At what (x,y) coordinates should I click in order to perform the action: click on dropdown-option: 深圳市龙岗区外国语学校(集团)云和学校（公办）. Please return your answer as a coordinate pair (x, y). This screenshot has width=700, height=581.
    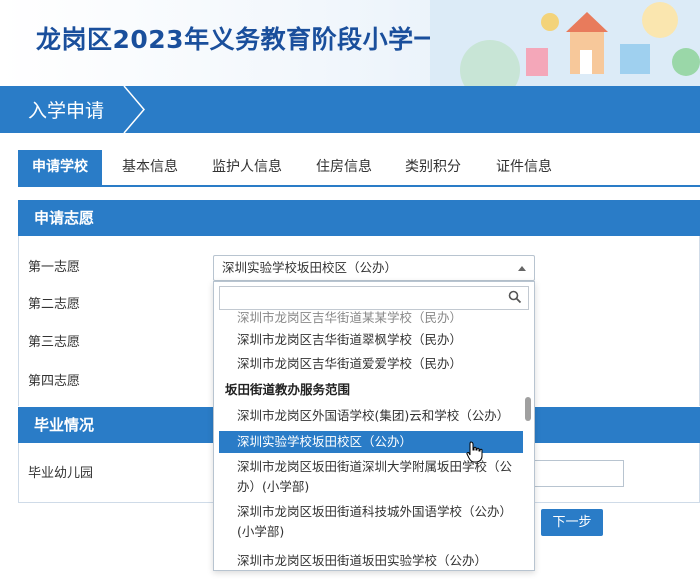
    Looking at the image, I should click on (371, 416).